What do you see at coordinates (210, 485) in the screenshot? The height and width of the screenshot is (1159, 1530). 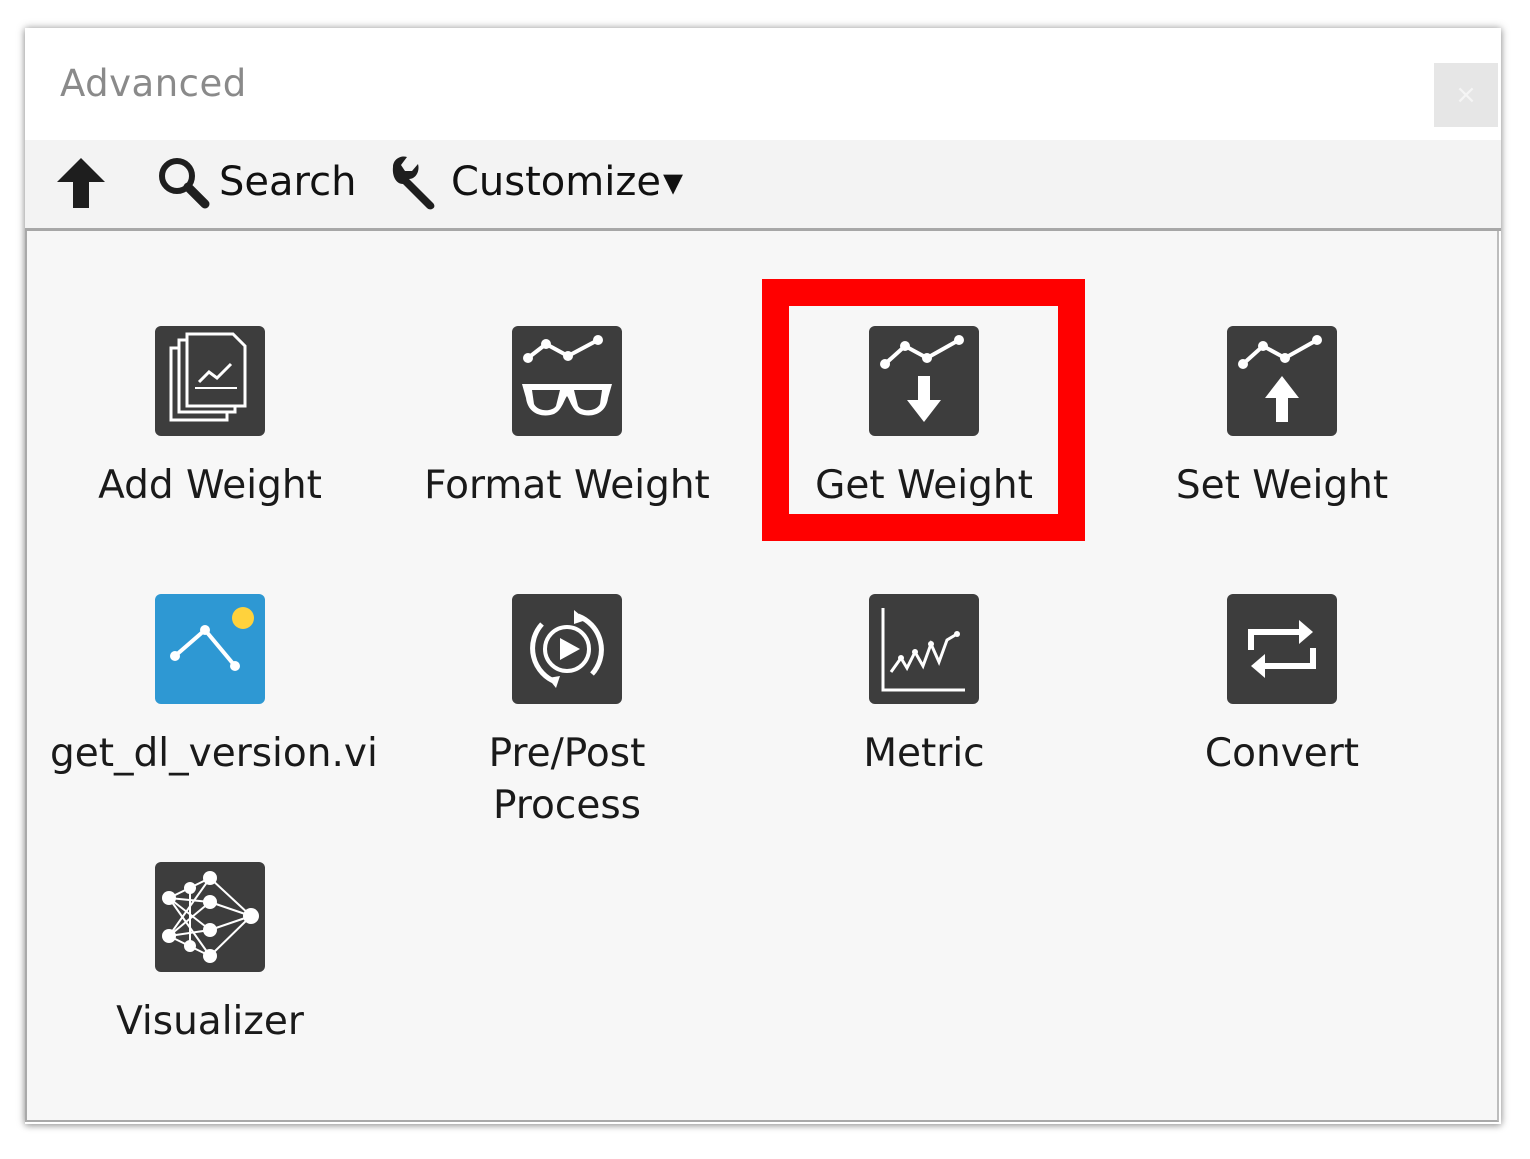 I see `palette-item-label: Add Weight` at bounding box center [210, 485].